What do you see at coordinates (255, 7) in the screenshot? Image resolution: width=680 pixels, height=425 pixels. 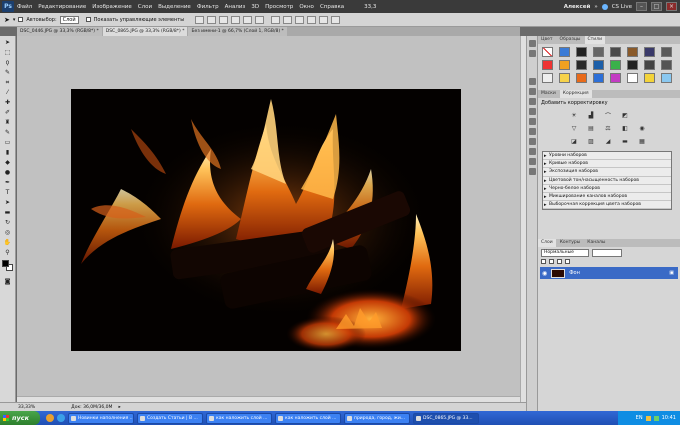 I see `menu-3d: 3D` at bounding box center [255, 7].